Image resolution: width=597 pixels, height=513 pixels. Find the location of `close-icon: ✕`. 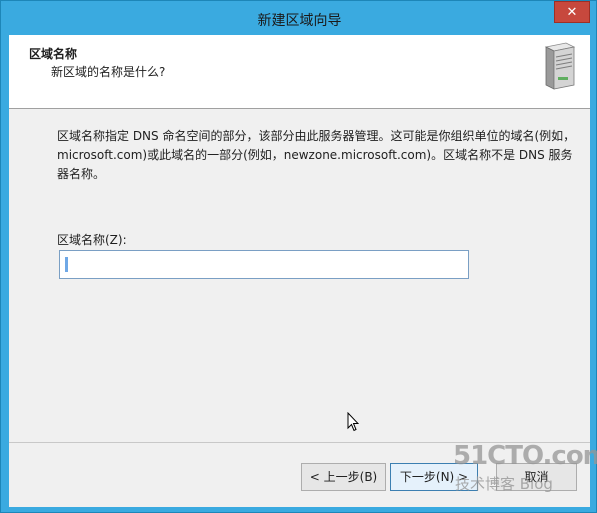

close-icon: ✕ is located at coordinates (572, 12).